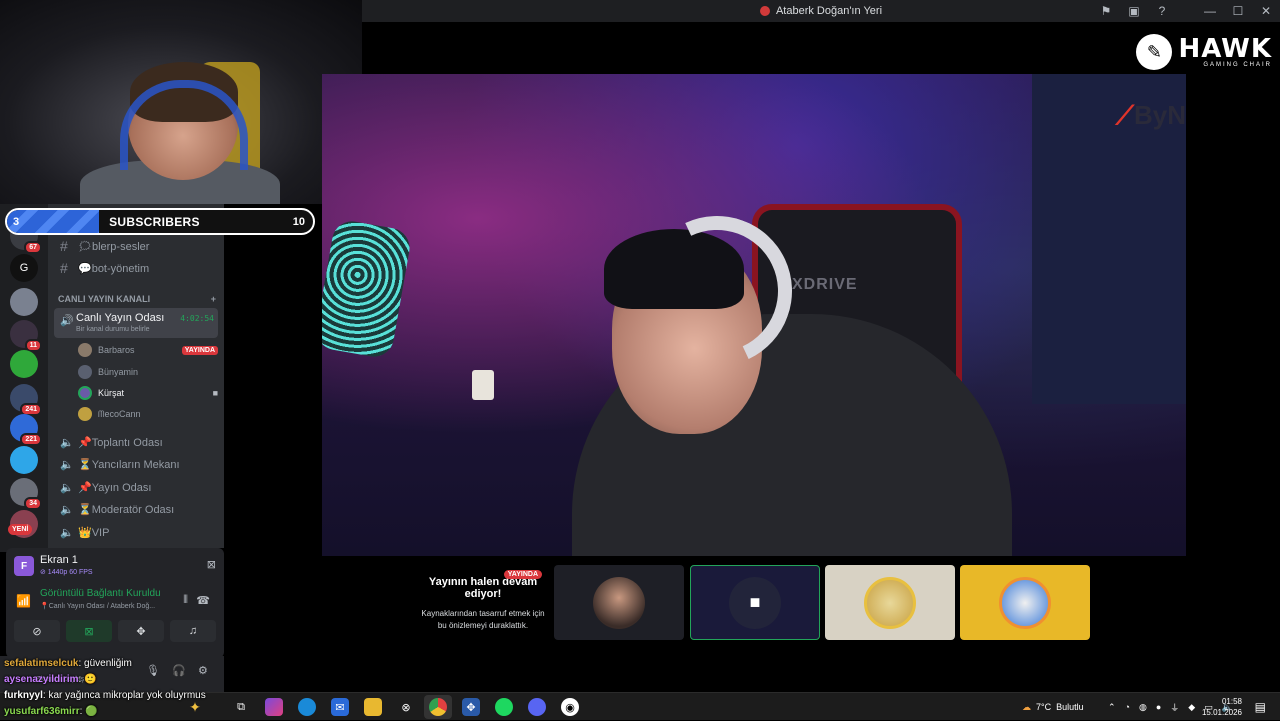 This screenshot has height=721, width=1280. Describe the element at coordinates (471, 707) in the screenshot. I see `app-icon: ✥` at that location.